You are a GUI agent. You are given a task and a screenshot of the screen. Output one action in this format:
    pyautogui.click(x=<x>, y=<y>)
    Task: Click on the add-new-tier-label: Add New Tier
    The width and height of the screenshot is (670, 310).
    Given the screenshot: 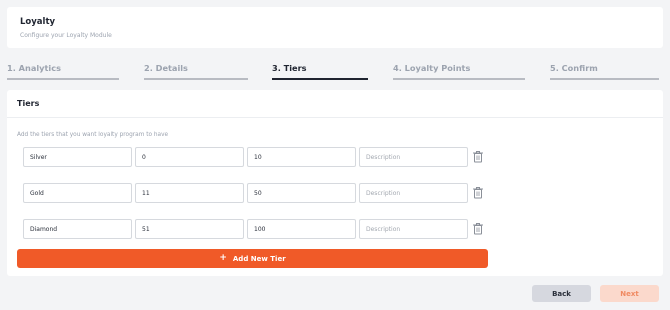 What is the action you would take?
    pyautogui.click(x=259, y=258)
    